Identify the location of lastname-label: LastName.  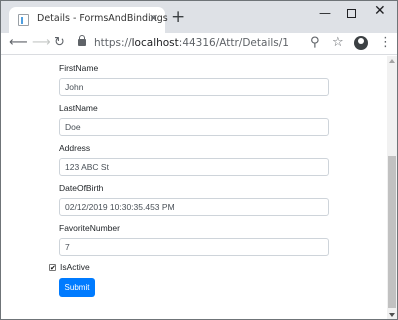
(78, 108).